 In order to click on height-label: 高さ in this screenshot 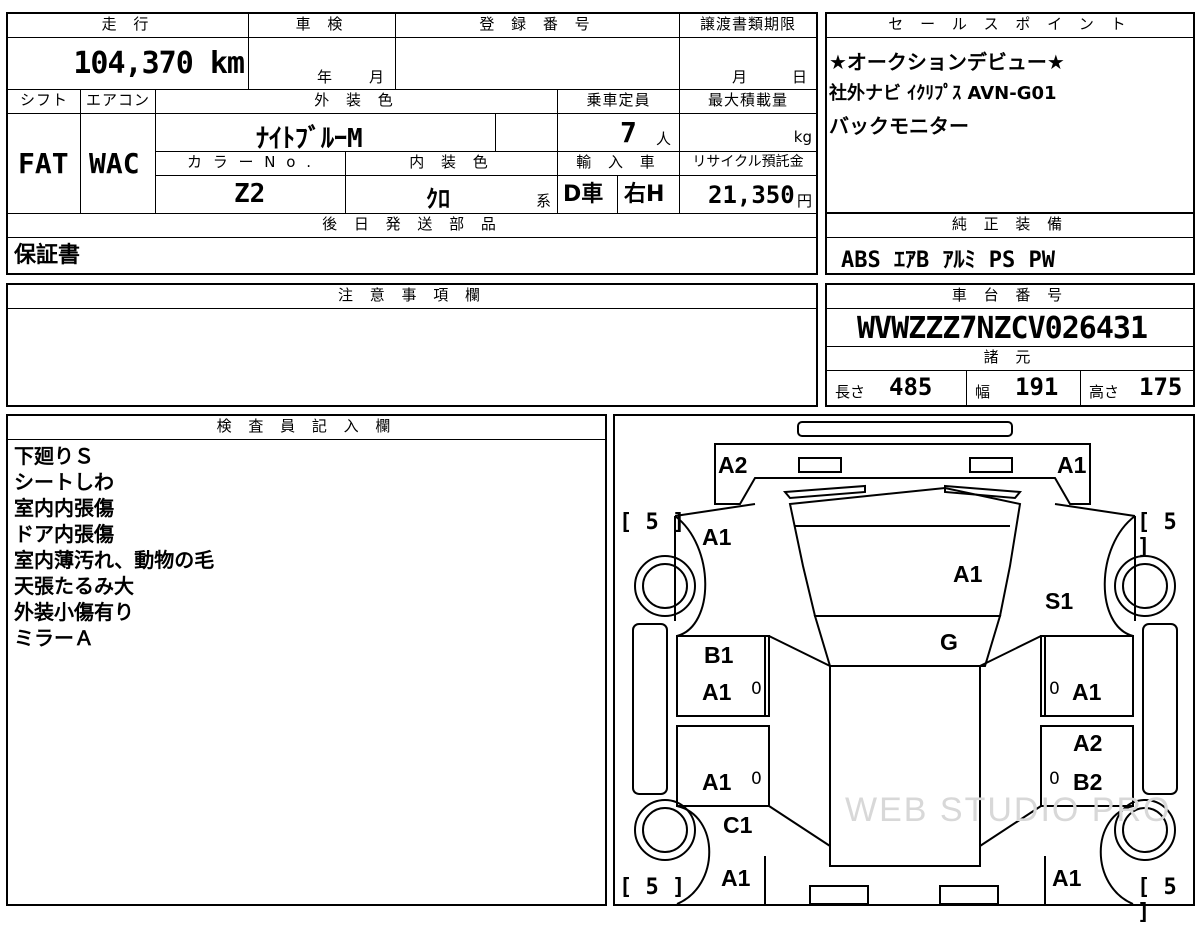, I will do `click(1104, 392)`.